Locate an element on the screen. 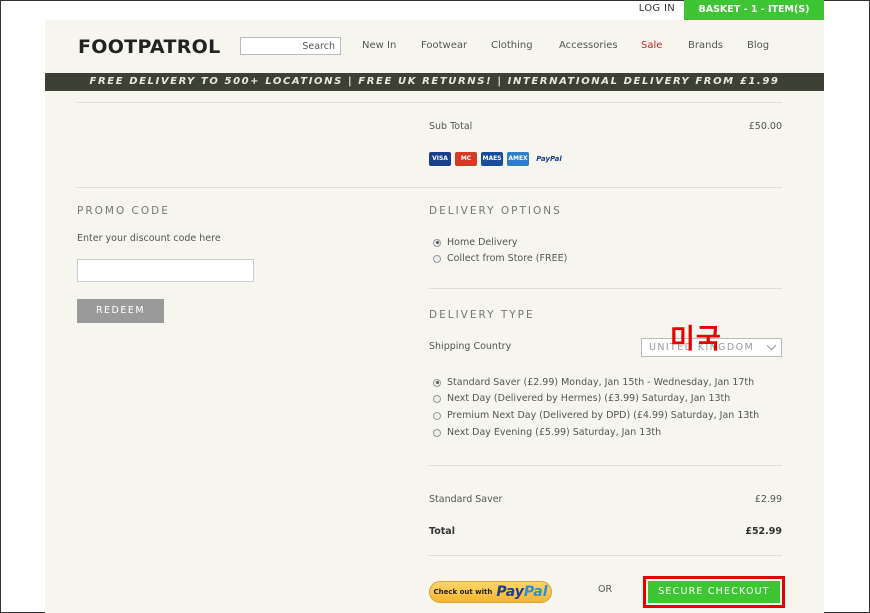 The image size is (870, 613). shipping-country-label: Shipping Country is located at coordinates (470, 346).